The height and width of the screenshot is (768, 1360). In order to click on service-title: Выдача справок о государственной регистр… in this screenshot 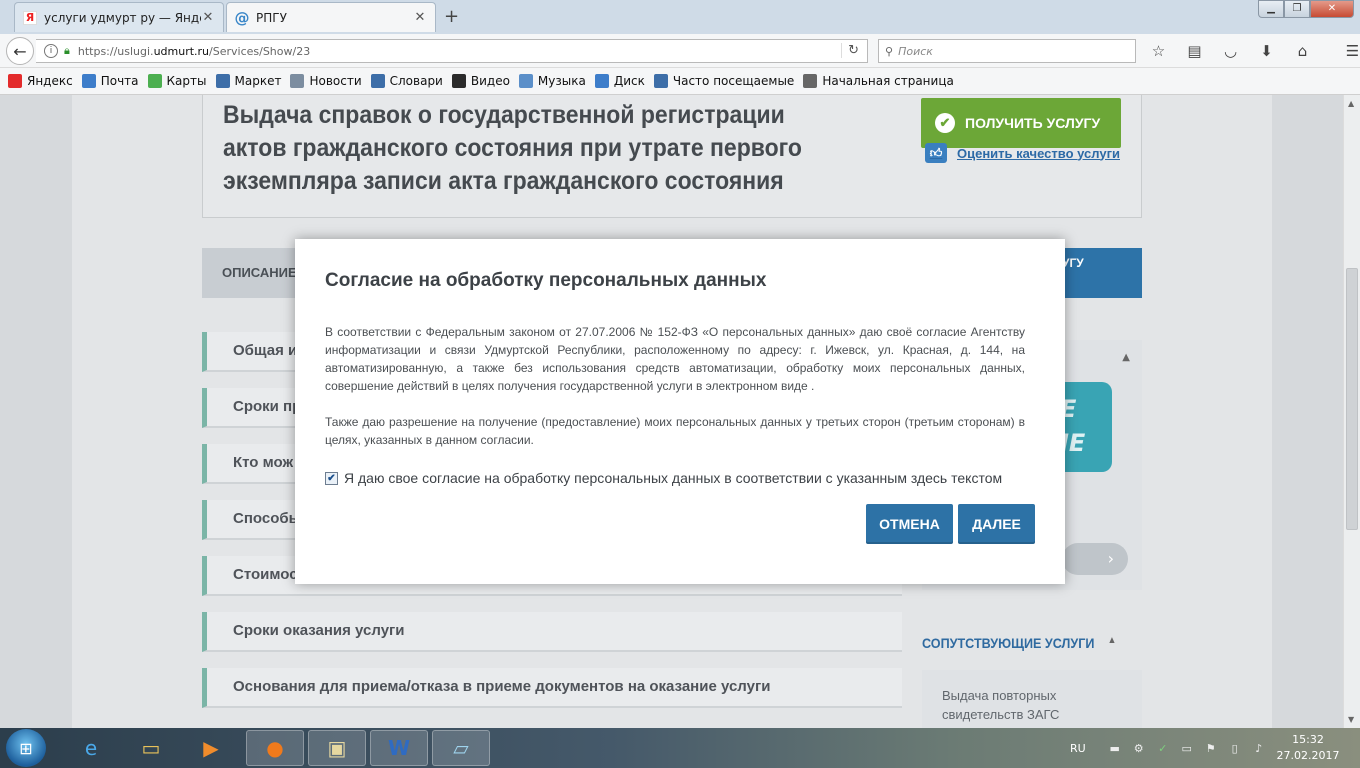, I will do `click(512, 148)`.